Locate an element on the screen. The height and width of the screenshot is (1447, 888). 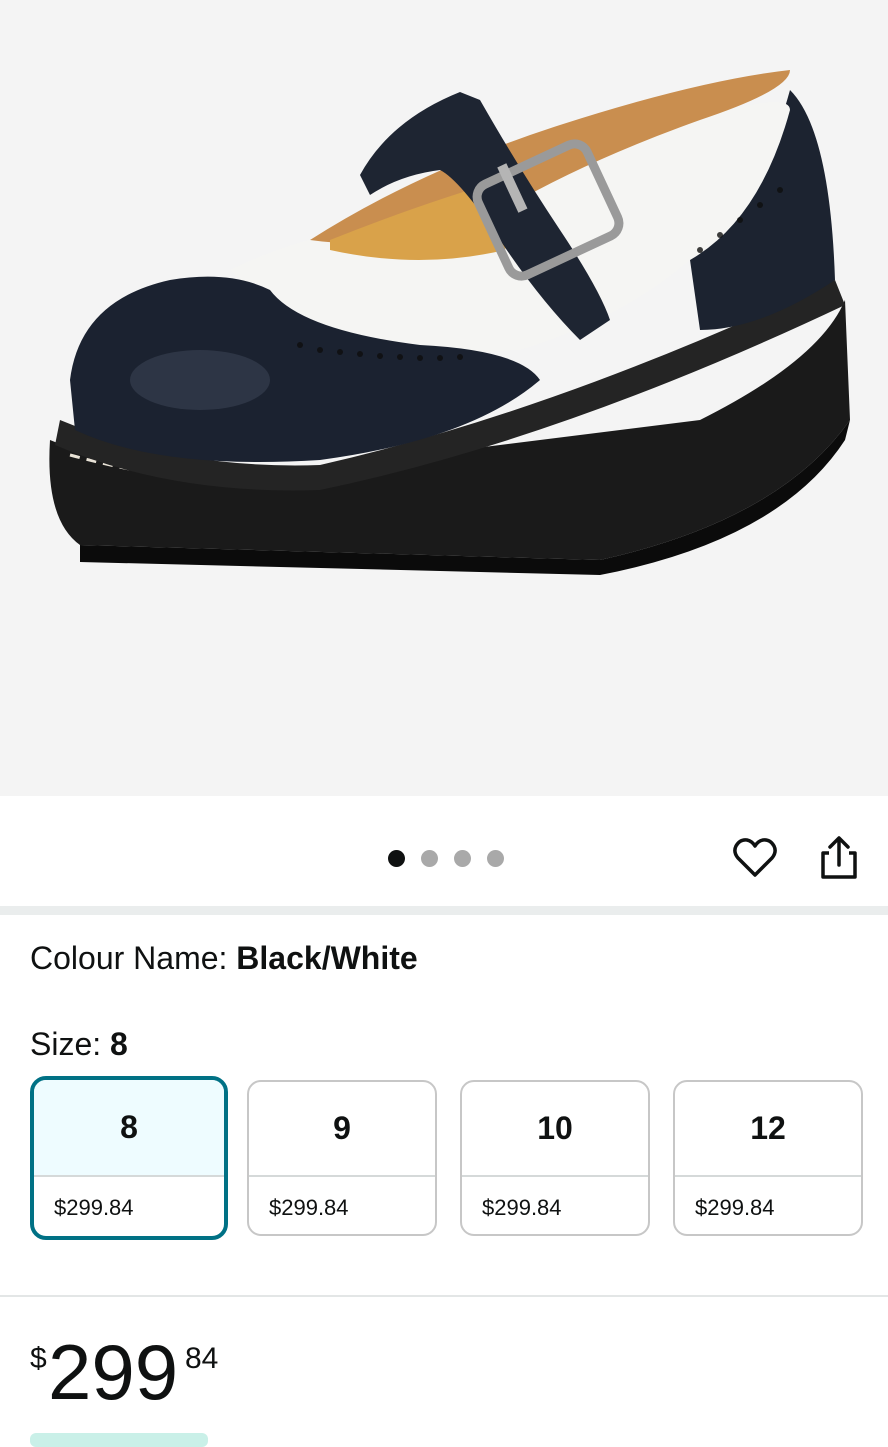
size-option-label: 9 is located at coordinates (342, 1129).